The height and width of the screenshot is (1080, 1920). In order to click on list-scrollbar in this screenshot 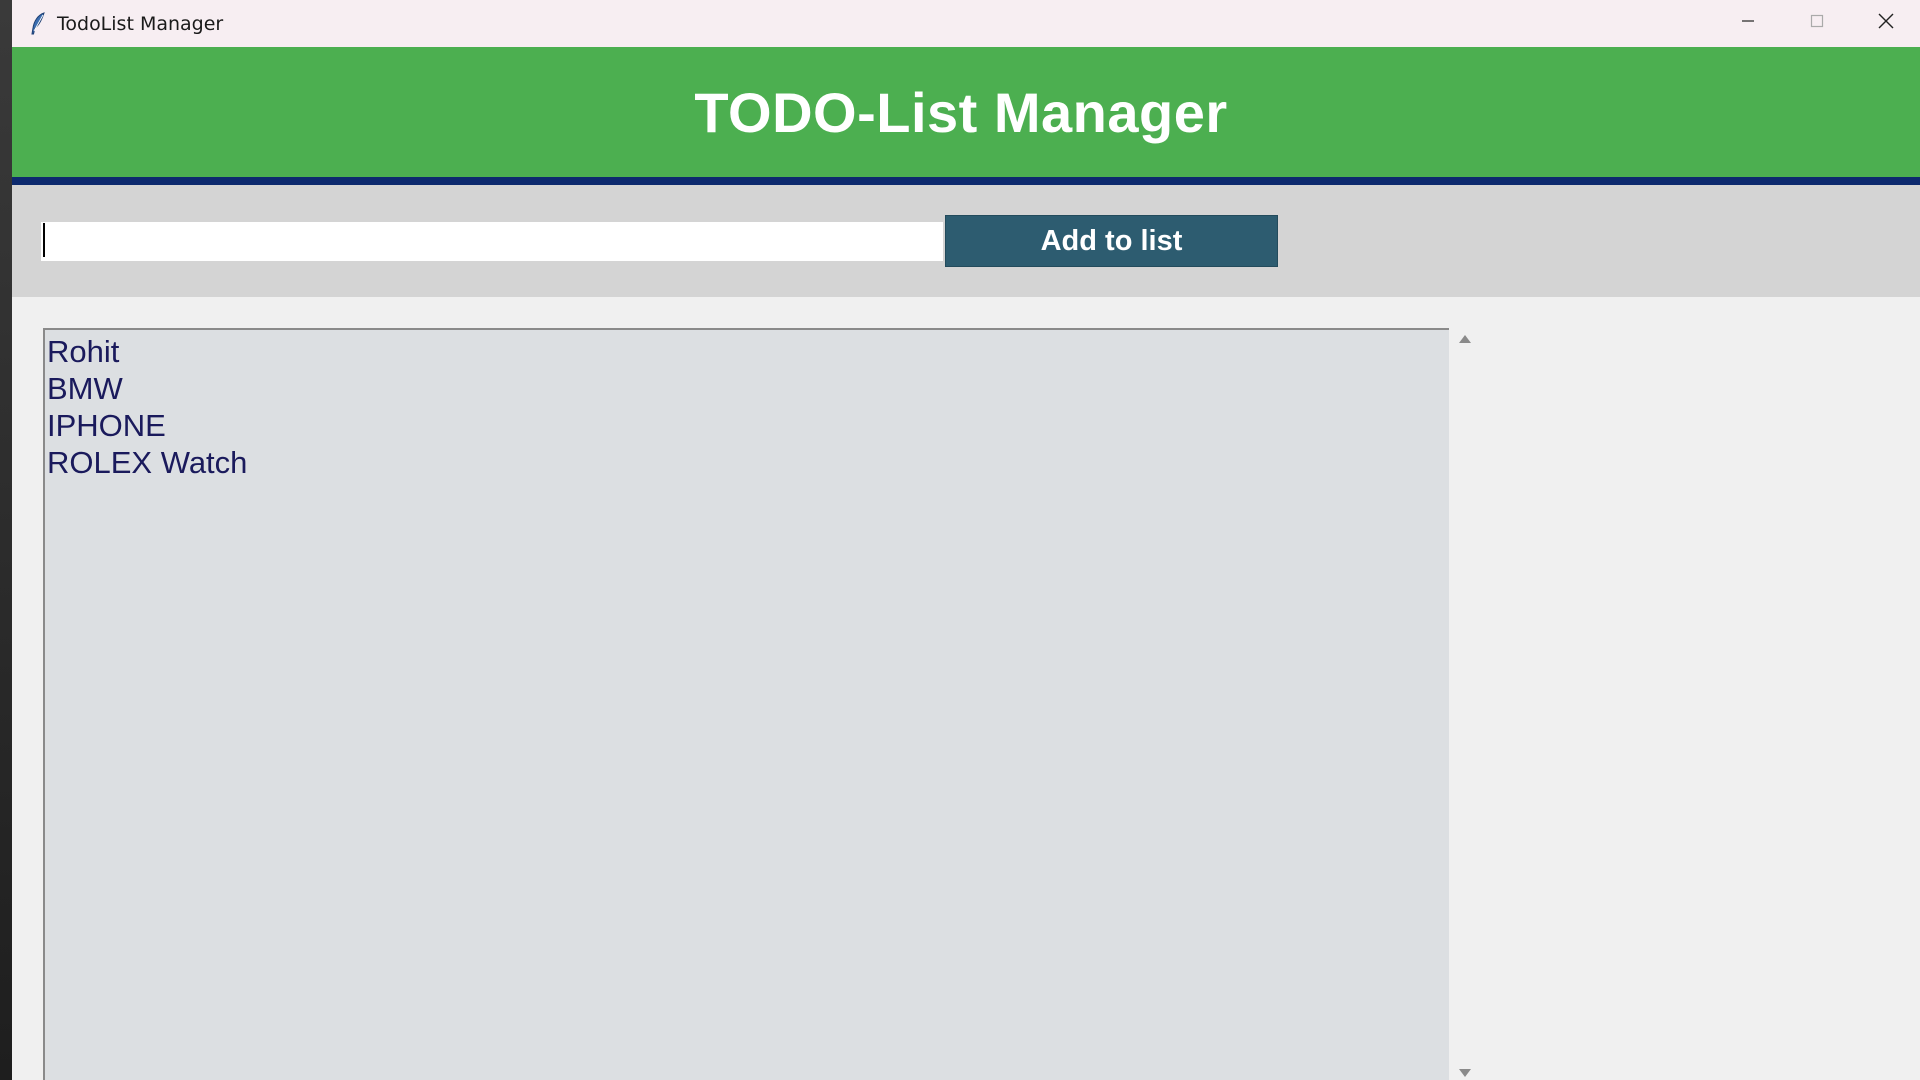, I will do `click(1465, 704)`.